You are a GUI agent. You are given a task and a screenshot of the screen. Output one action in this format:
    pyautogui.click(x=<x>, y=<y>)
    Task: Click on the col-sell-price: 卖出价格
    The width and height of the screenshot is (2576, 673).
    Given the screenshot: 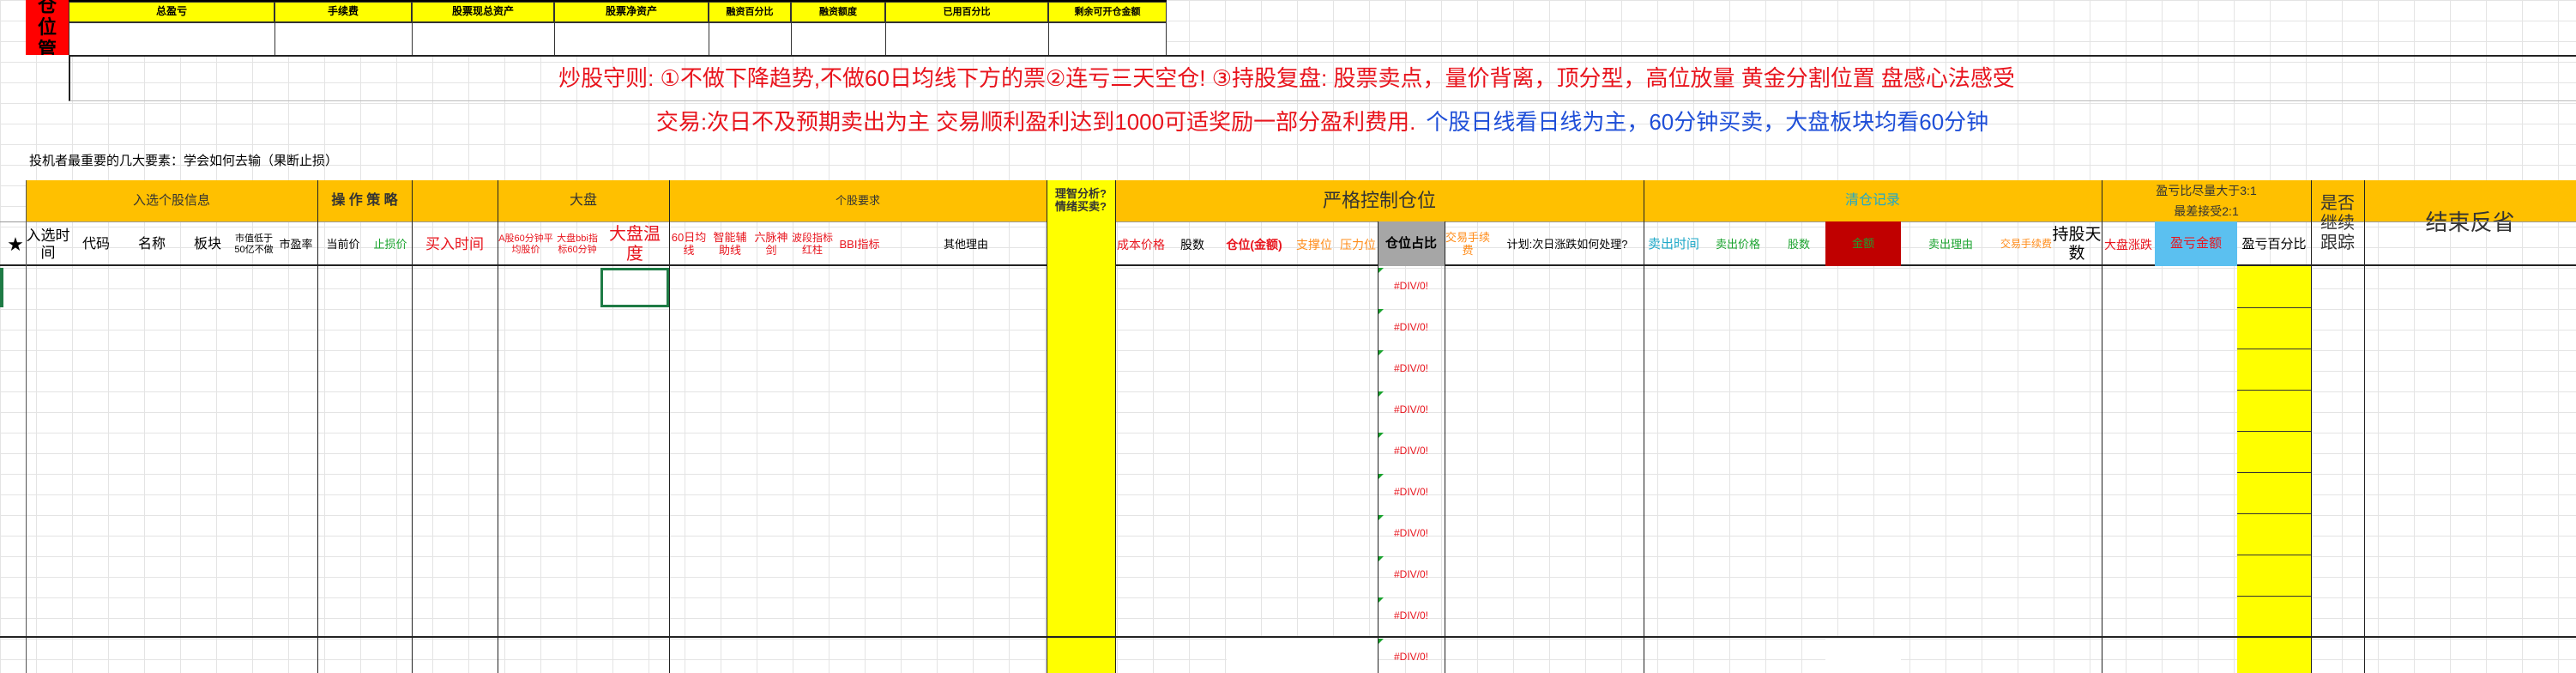 What is the action you would take?
    pyautogui.click(x=1737, y=244)
    